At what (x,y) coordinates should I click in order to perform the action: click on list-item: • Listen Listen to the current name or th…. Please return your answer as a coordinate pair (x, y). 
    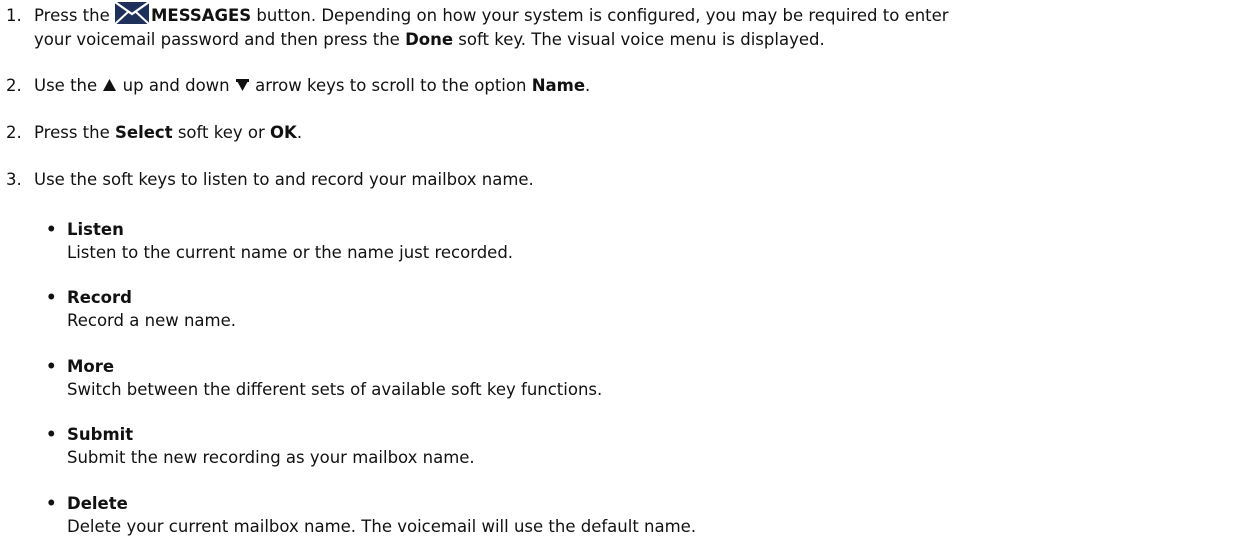
    Looking at the image, I should click on (621, 241).